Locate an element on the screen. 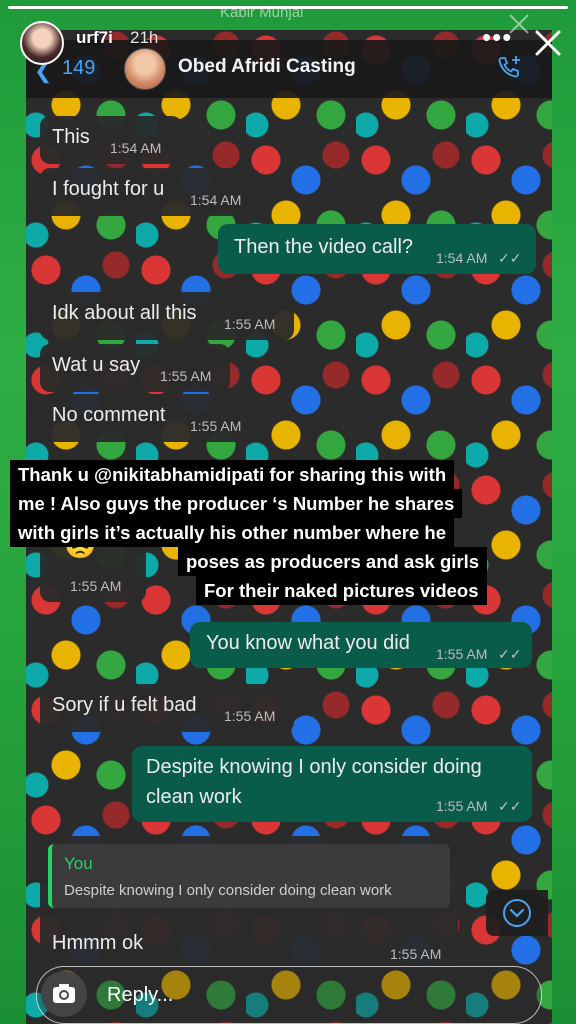  ghost-header-title: Kabir Munjal is located at coordinates (262, 12).